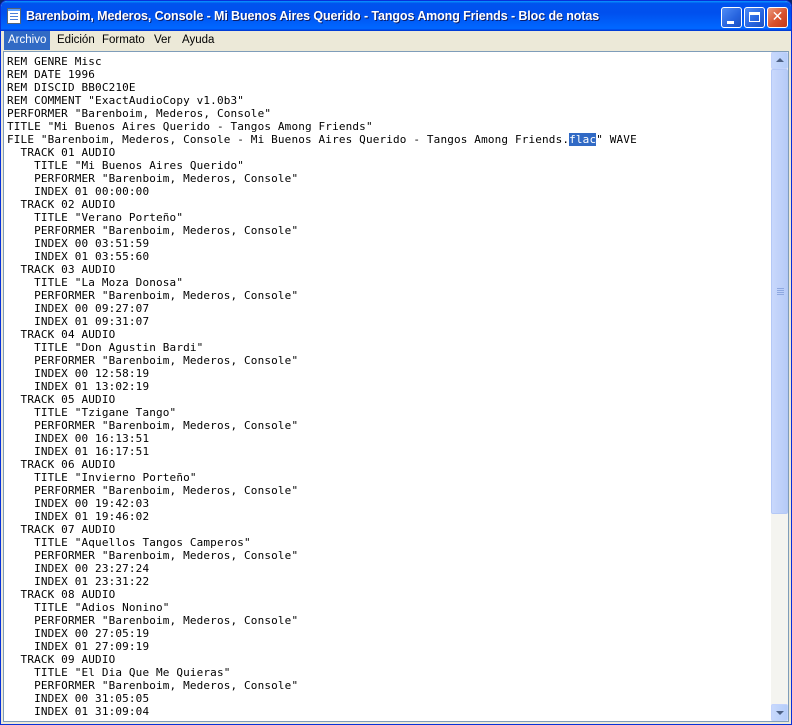 This screenshot has height=725, width=792. What do you see at coordinates (76, 40) in the screenshot?
I see `menu-edicion: Edición` at bounding box center [76, 40].